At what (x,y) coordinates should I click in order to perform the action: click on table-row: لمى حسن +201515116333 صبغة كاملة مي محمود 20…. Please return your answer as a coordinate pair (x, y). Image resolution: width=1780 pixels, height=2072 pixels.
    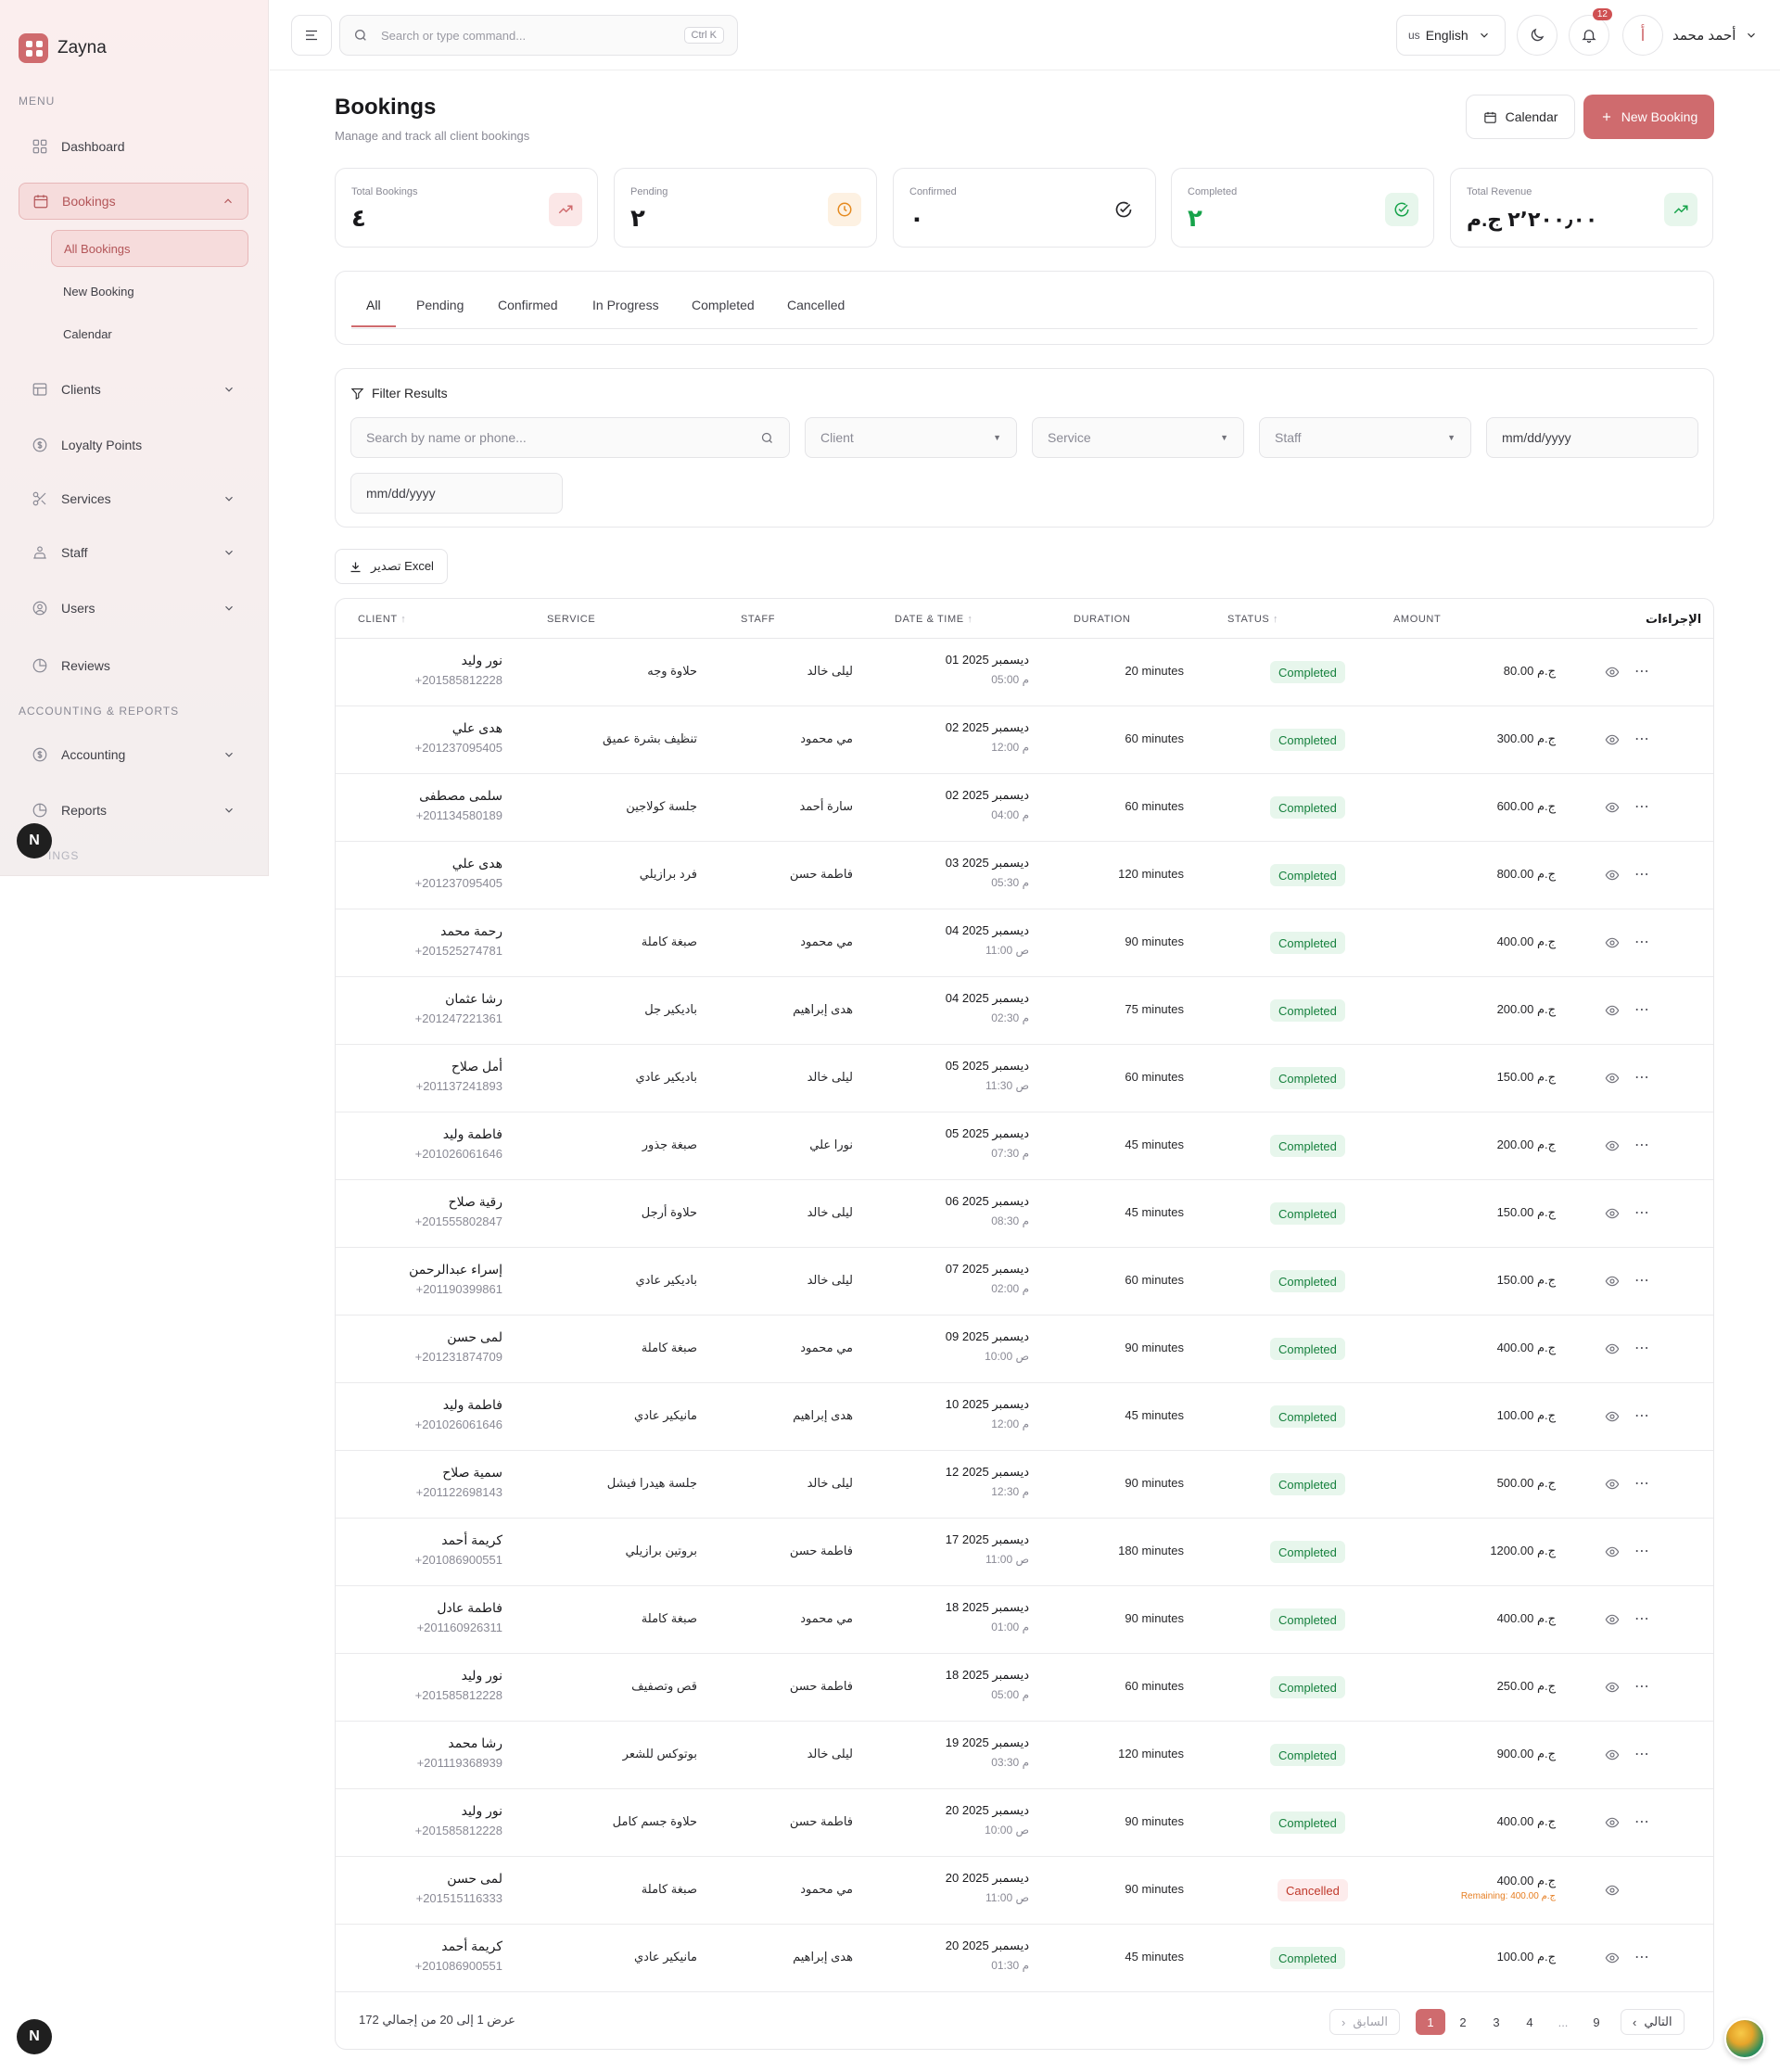
    Looking at the image, I should click on (1024, 1891).